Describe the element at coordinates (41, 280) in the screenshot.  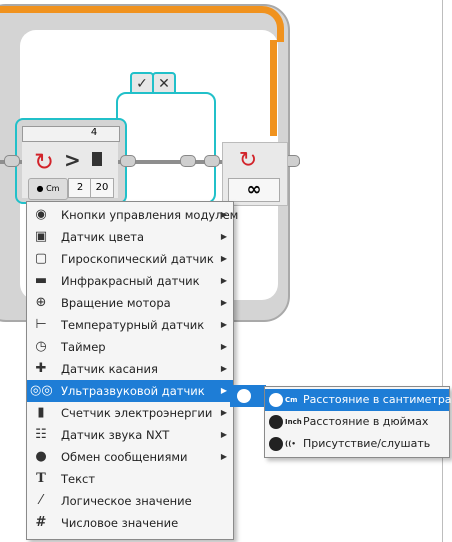
I see `infrared-sensor-icon: ▬` at that location.